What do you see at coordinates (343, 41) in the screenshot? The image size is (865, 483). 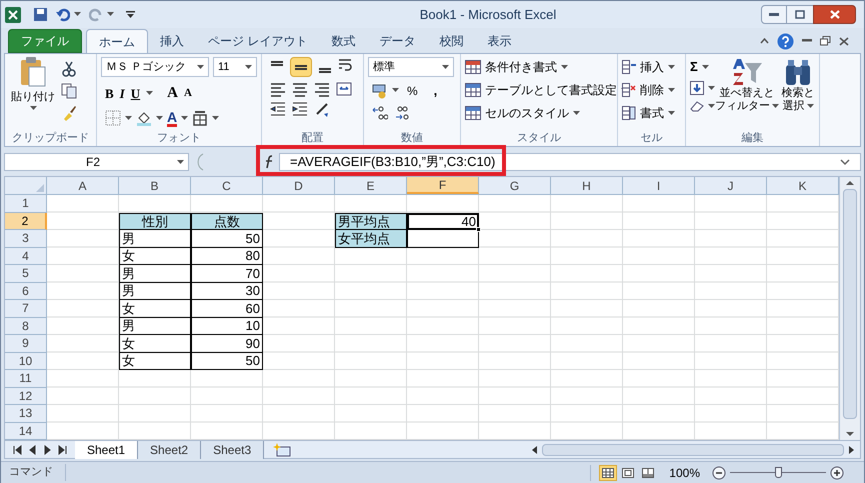 I see `ribbon-tab: 数式` at bounding box center [343, 41].